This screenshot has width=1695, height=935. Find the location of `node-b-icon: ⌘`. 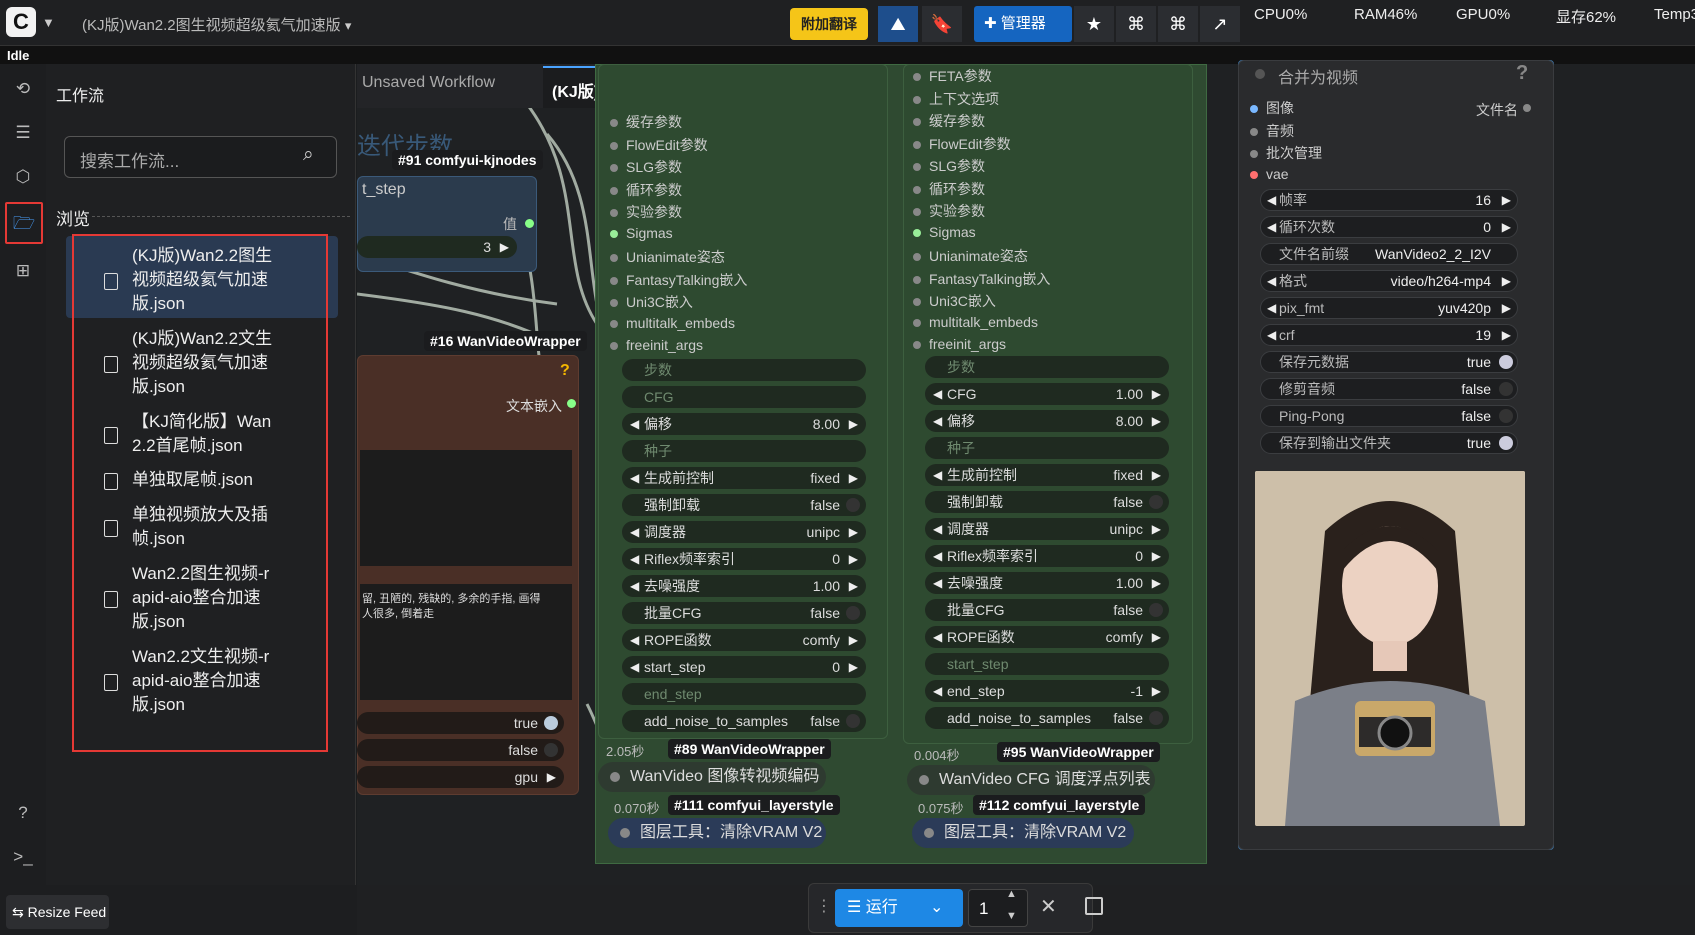

node-b-icon: ⌘ is located at coordinates (1178, 24).